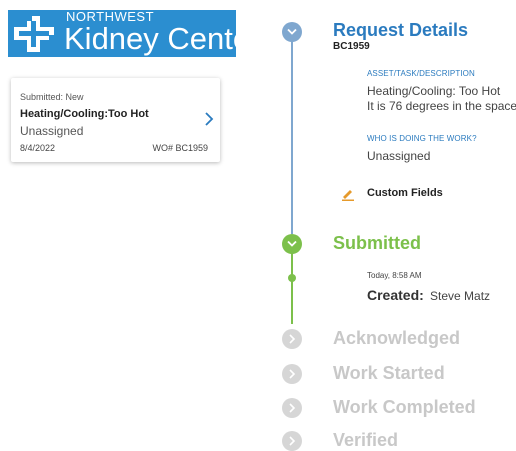  Describe the element at coordinates (180, 148) in the screenshot. I see `card-wo-number: WO# BC1959` at that location.